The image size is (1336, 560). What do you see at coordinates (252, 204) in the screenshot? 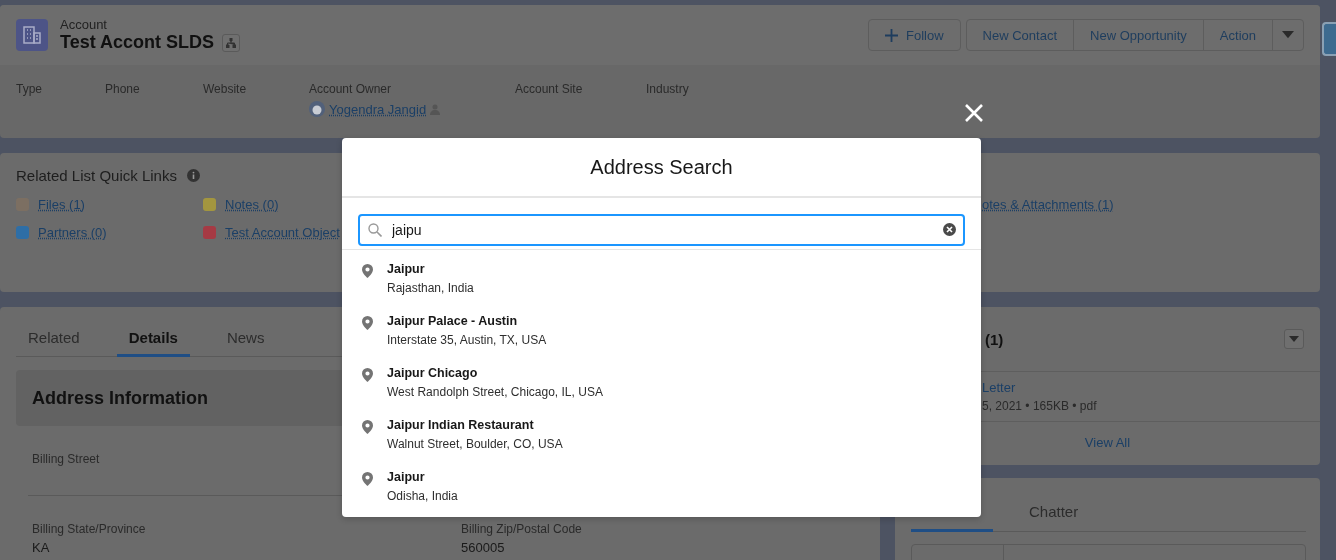
I see `quick-link: Notes (0)` at bounding box center [252, 204].